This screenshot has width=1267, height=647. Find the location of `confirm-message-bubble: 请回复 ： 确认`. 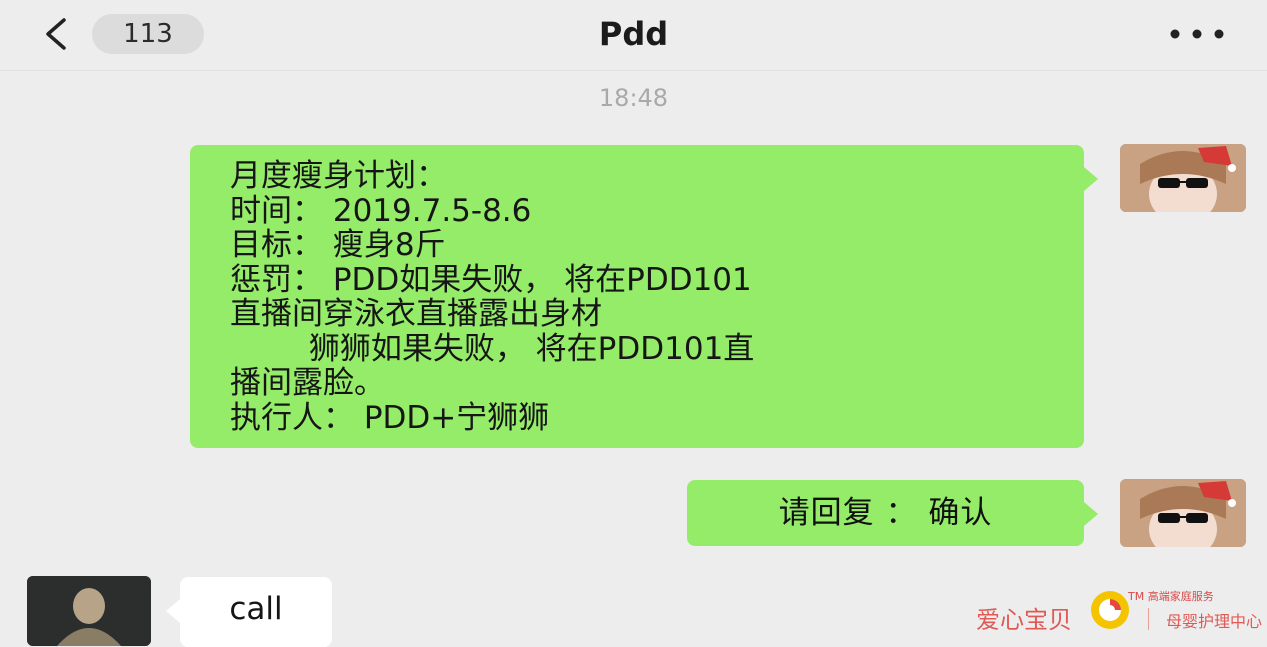

confirm-message-bubble: 请回复 ： 确认 is located at coordinates (892, 513).